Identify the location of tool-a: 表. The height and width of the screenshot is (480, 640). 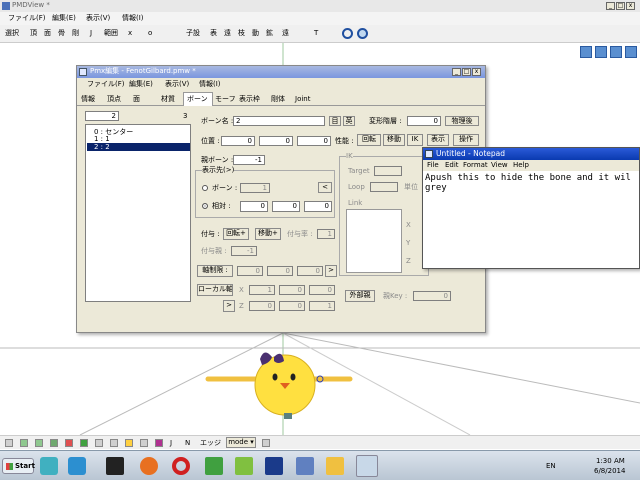
(213, 33).